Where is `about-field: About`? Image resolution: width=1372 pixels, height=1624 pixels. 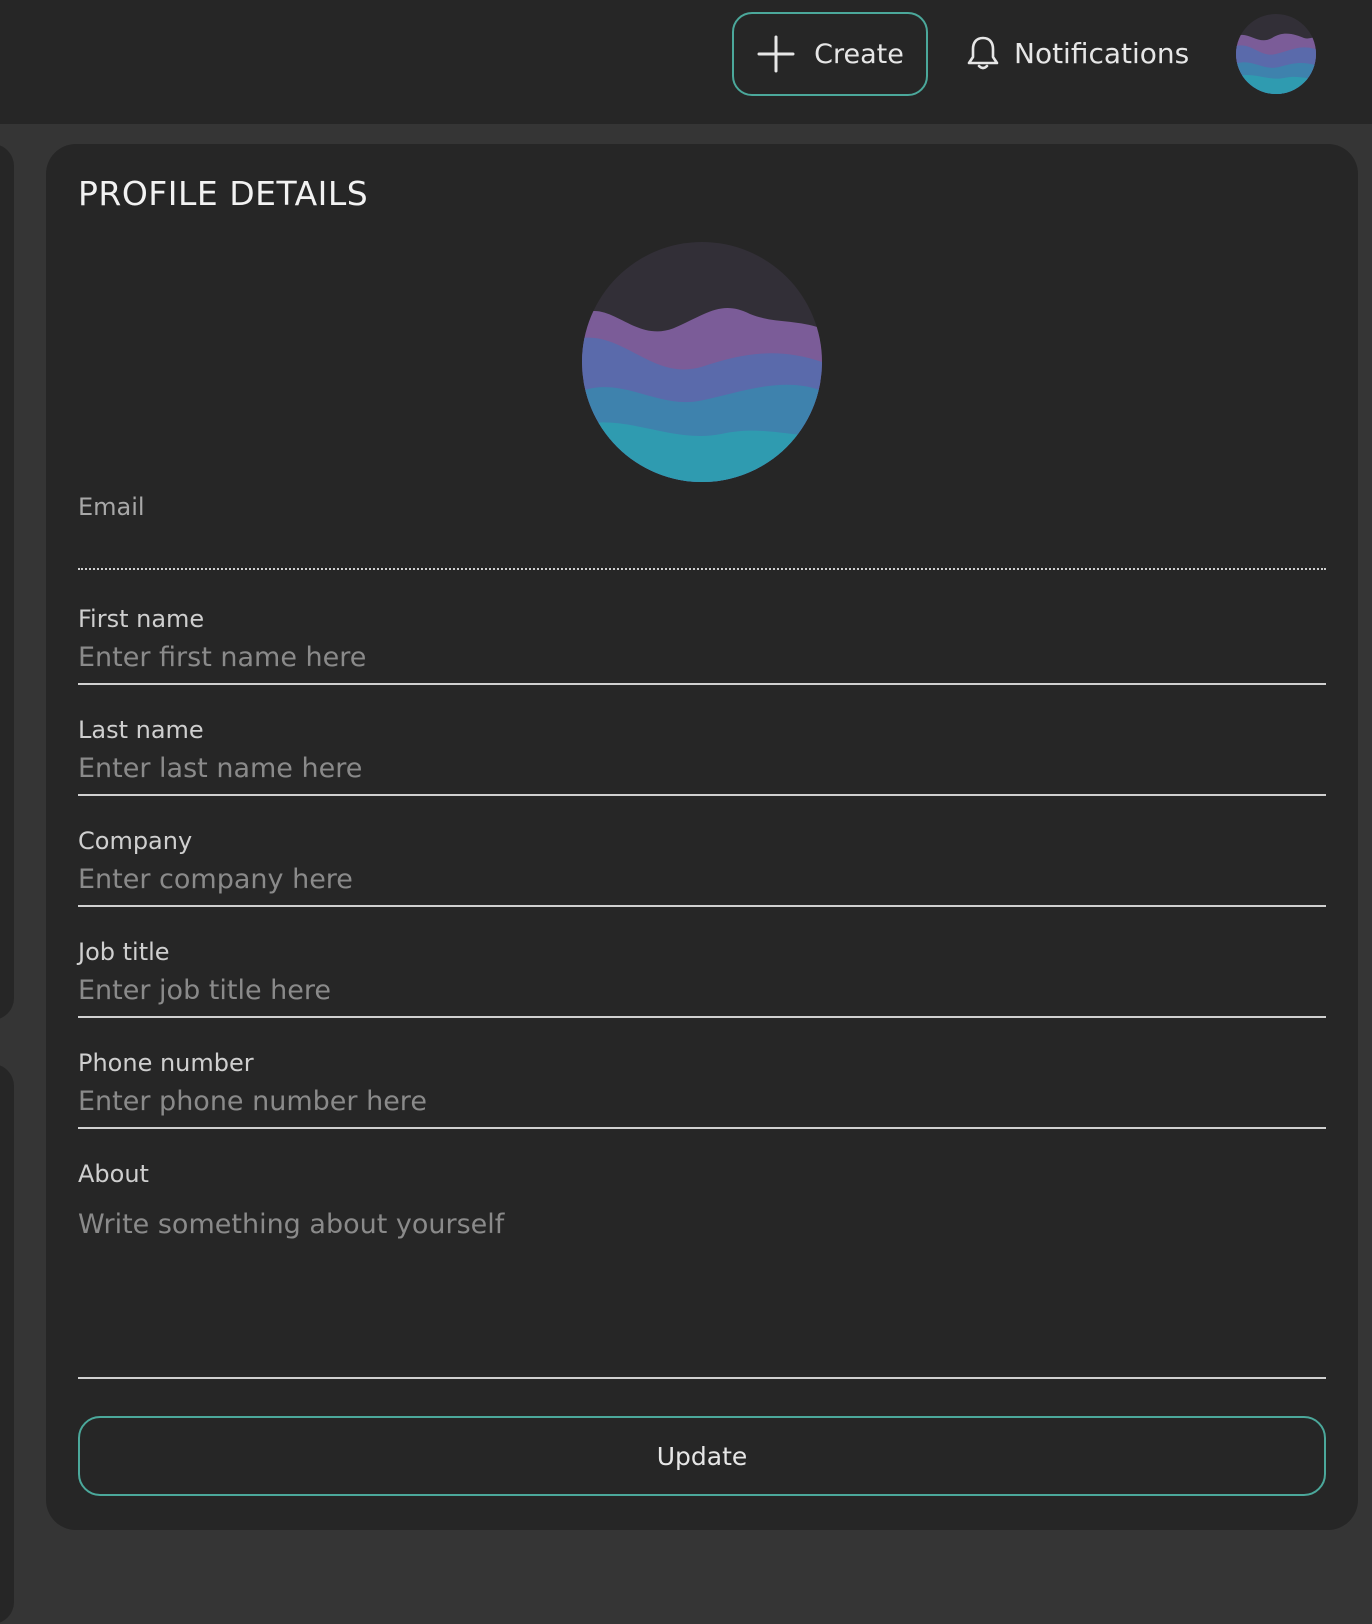 about-field: About is located at coordinates (702, 1269).